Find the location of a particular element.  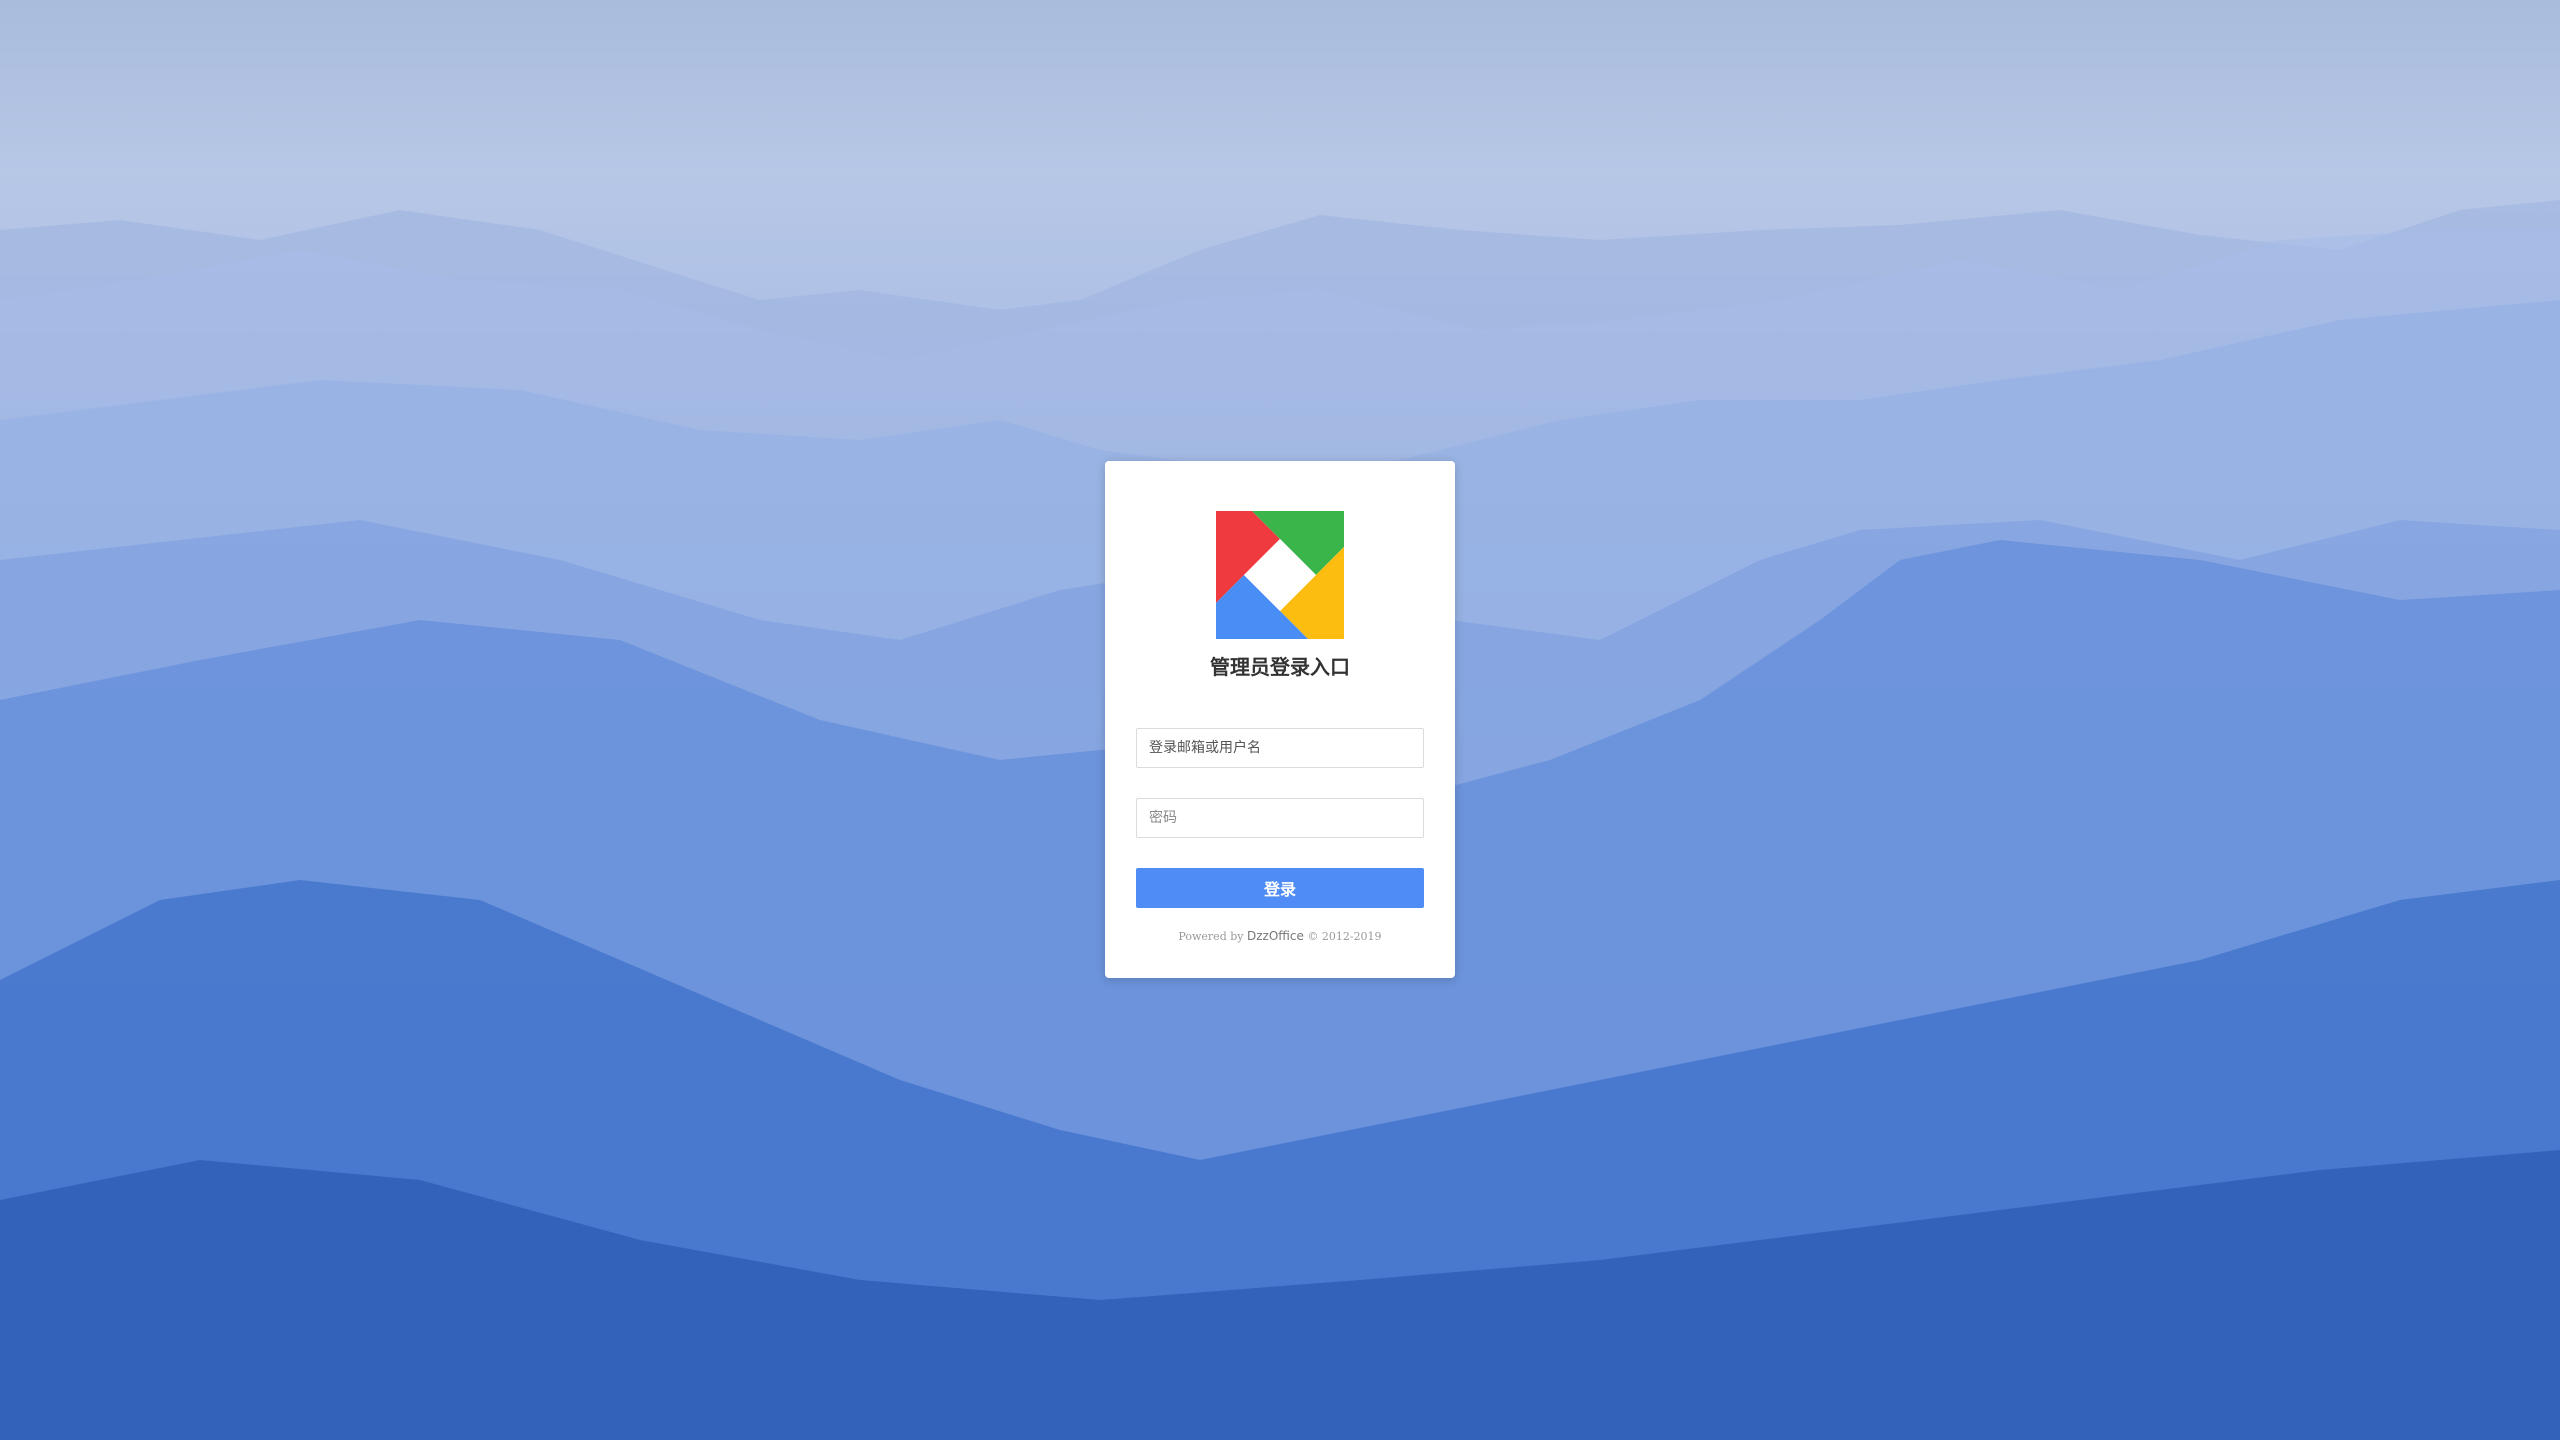

password-input is located at coordinates (1280, 818).